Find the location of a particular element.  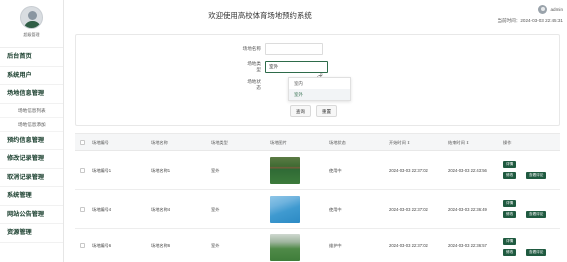

cell-end-time: 2024-03-03 22:36:57 is located at coordinates (467, 245).